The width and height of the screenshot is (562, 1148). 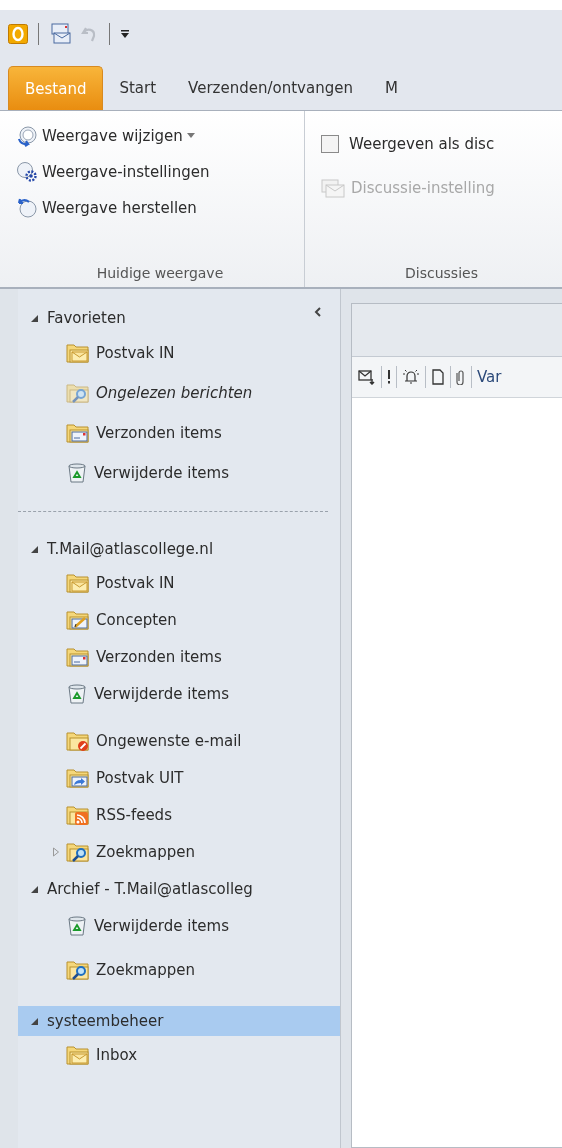 I want to click on folder-item: Inbox, so click(x=179, y=1054).